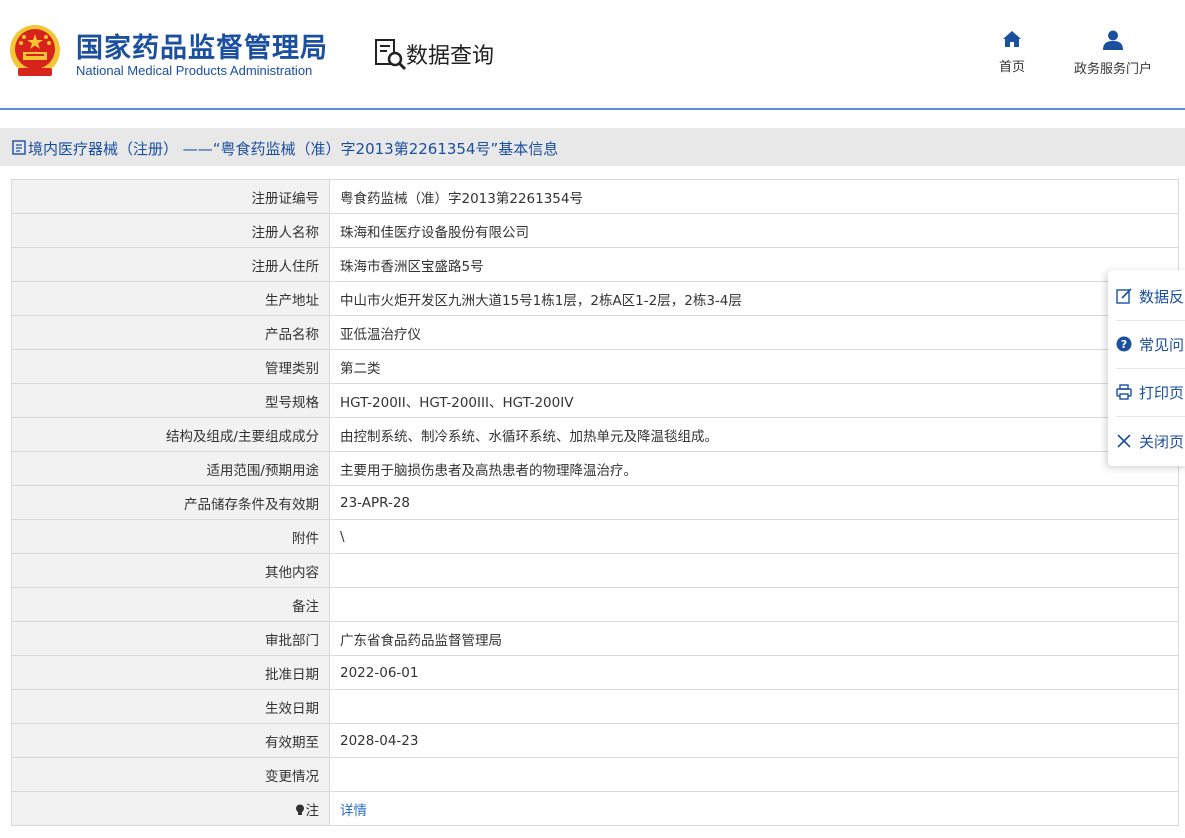 The image size is (1185, 838). What do you see at coordinates (170, 638) in the screenshot?
I see `row-label: 审批部门` at bounding box center [170, 638].